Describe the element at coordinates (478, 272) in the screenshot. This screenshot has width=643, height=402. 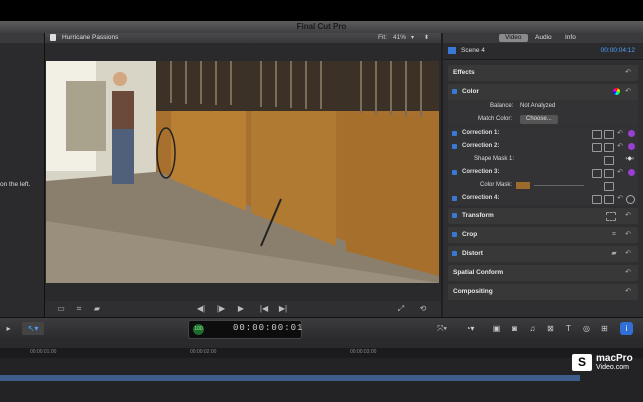
I see `spatial-conform-label: Spatial Conform` at that location.